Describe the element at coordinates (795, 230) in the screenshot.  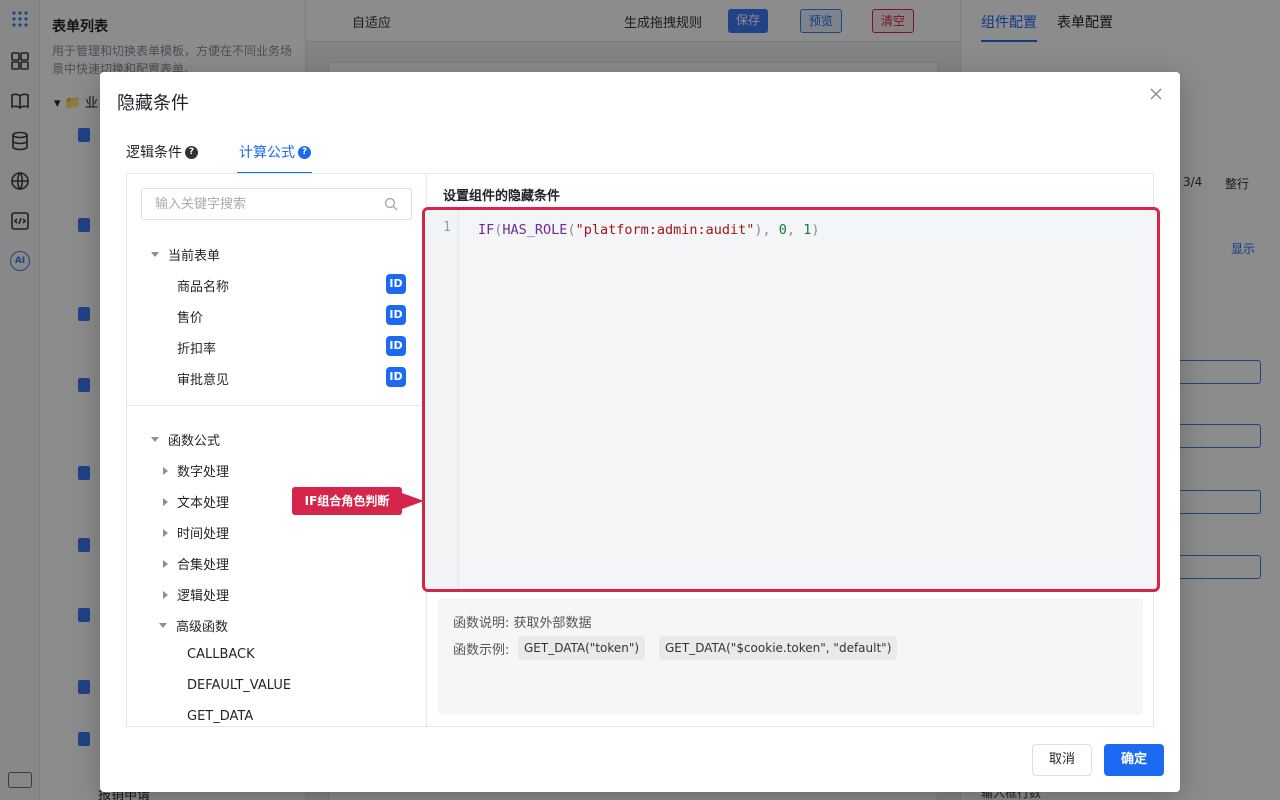
I see `code-token: ,` at that location.